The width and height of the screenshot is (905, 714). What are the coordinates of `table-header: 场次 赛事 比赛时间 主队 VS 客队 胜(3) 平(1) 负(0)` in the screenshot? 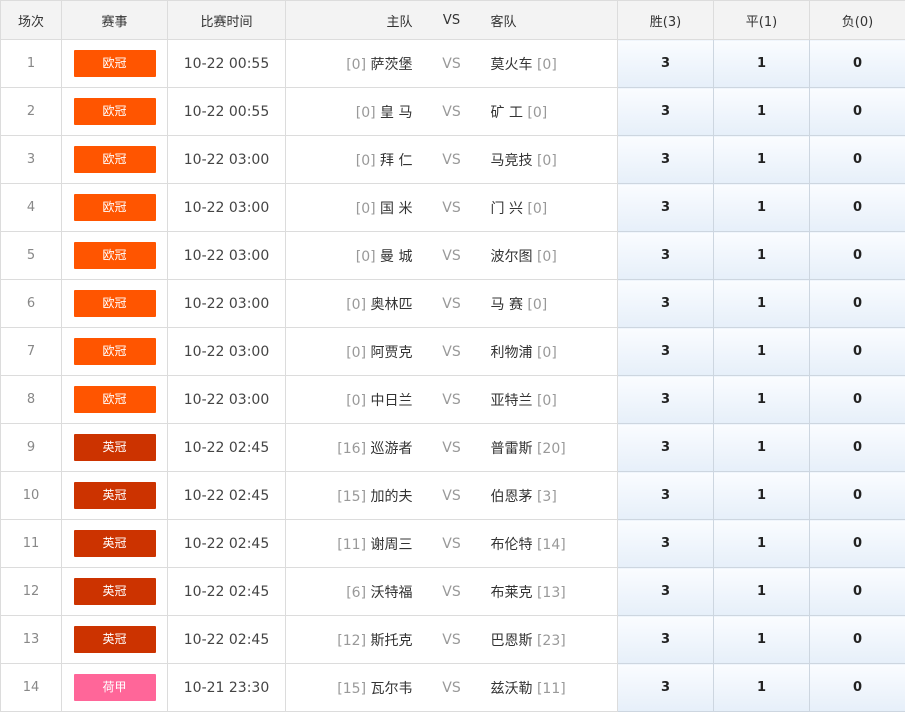 It's located at (452, 20).